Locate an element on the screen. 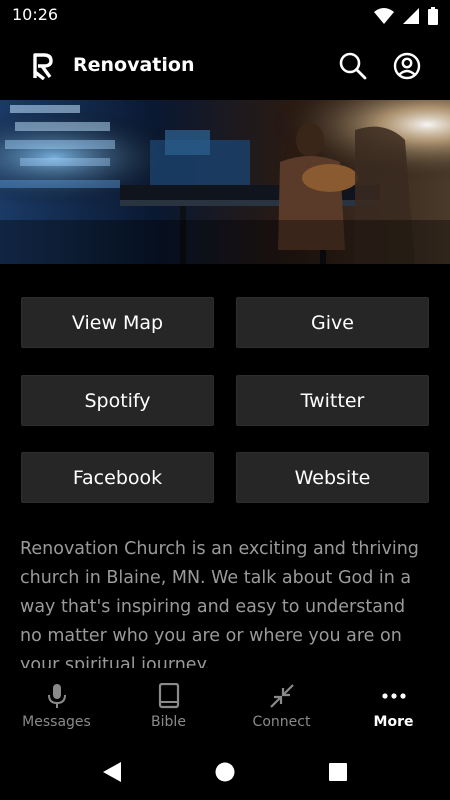  search-button is located at coordinates (353, 66).